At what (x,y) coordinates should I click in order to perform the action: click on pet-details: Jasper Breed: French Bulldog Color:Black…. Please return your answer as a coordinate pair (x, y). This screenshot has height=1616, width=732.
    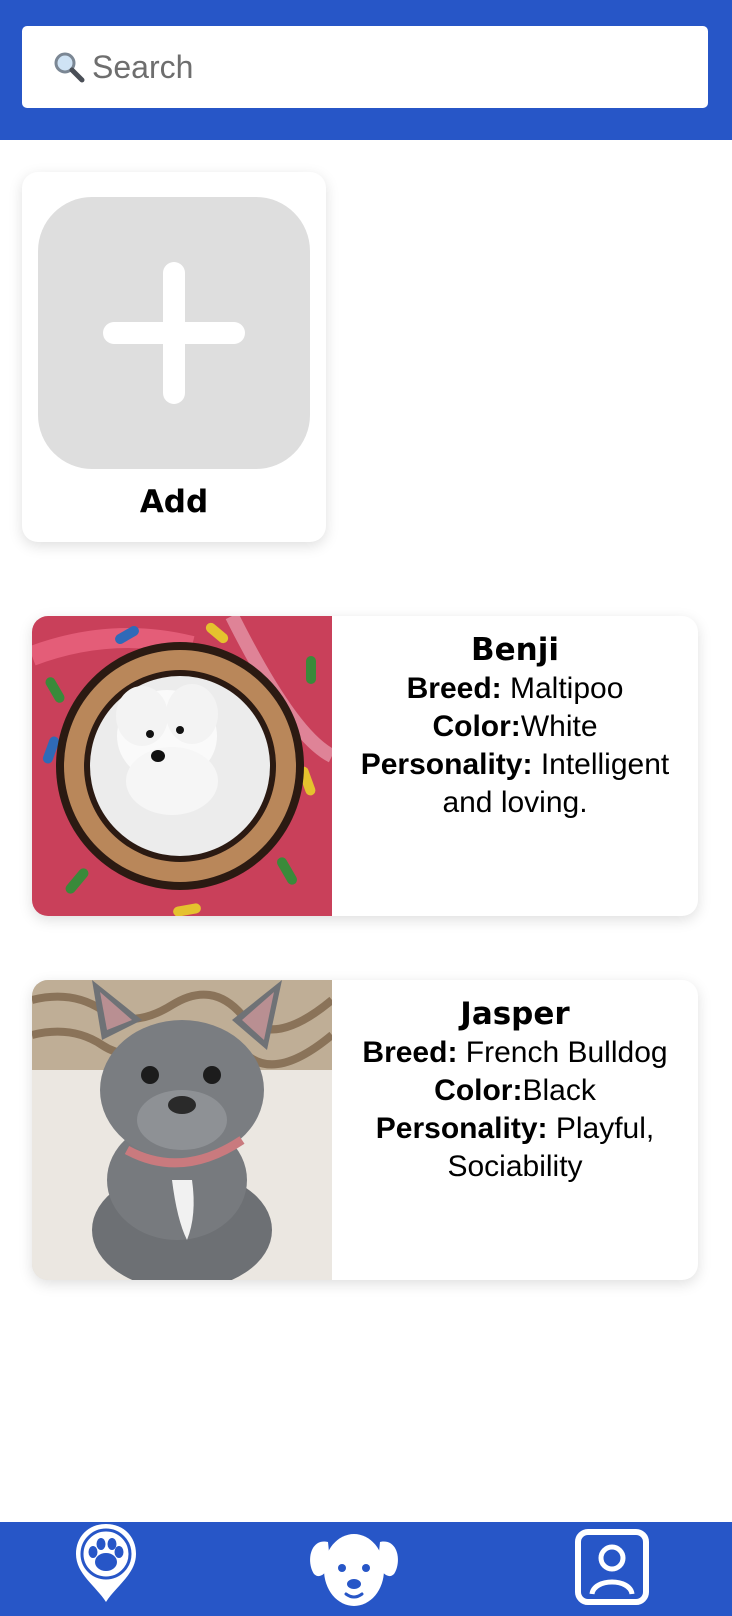
    Looking at the image, I should click on (515, 1090).